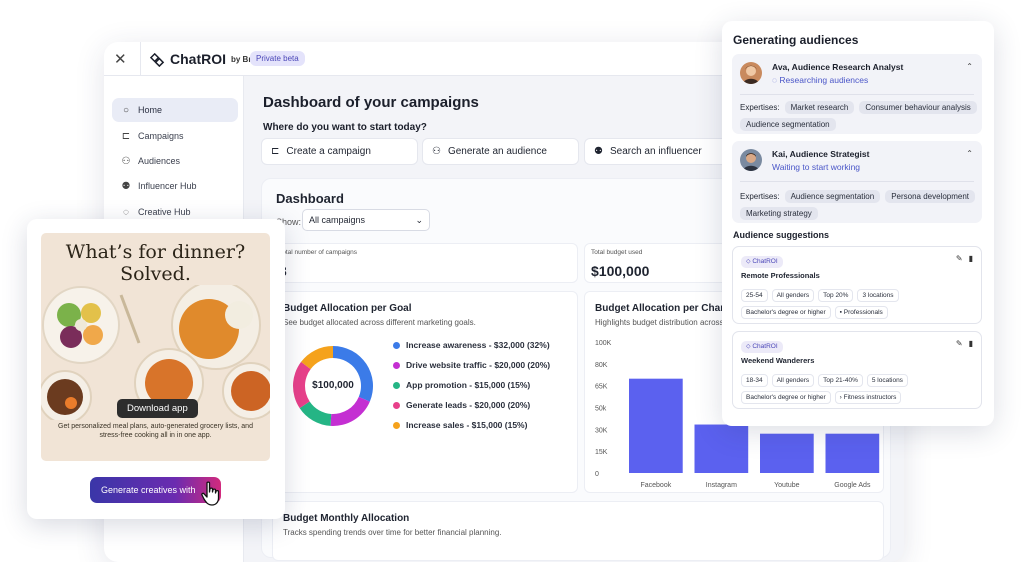 The height and width of the screenshot is (562, 1024). I want to click on agent-name: Ava, Audience Research Analyst, so click(838, 67).